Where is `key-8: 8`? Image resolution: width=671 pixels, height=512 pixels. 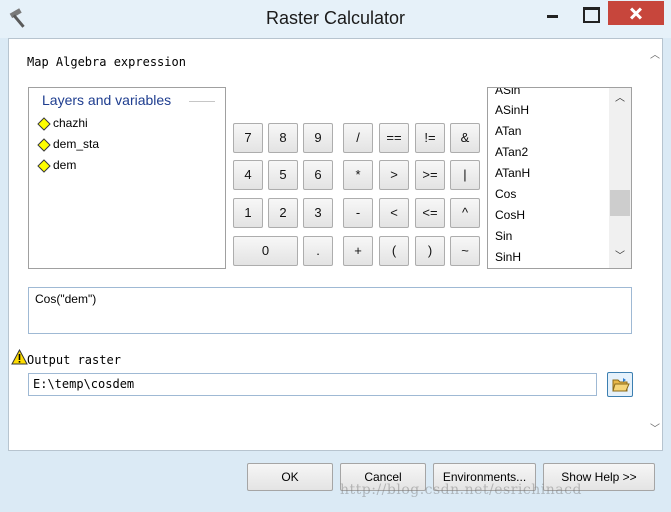 key-8: 8 is located at coordinates (283, 138).